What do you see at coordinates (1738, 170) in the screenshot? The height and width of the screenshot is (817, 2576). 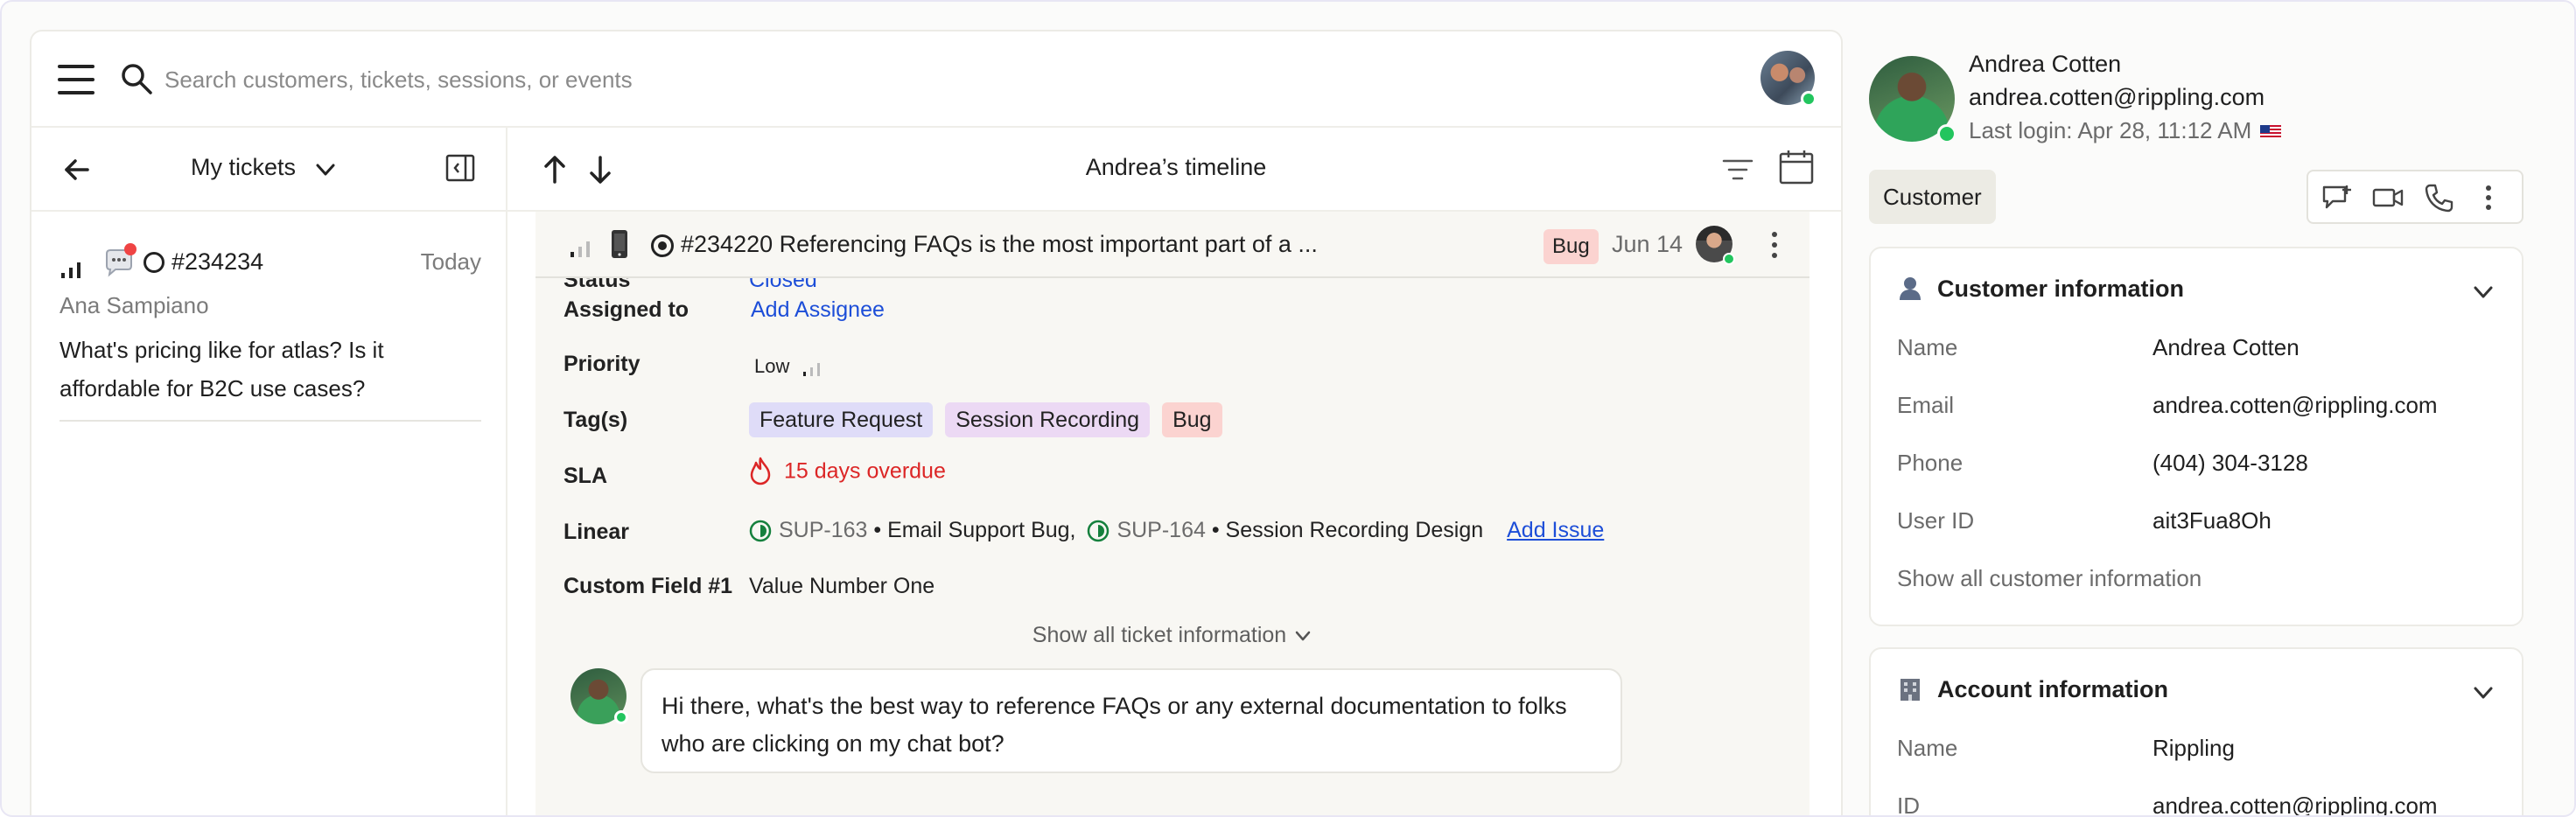 I see `filter-icon` at bounding box center [1738, 170].